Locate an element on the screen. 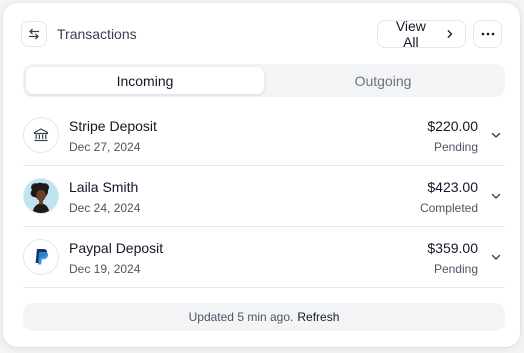 Image resolution: width=524 pixels, height=353 pixels. transaction-date: Dec 27, 2024 is located at coordinates (105, 147).